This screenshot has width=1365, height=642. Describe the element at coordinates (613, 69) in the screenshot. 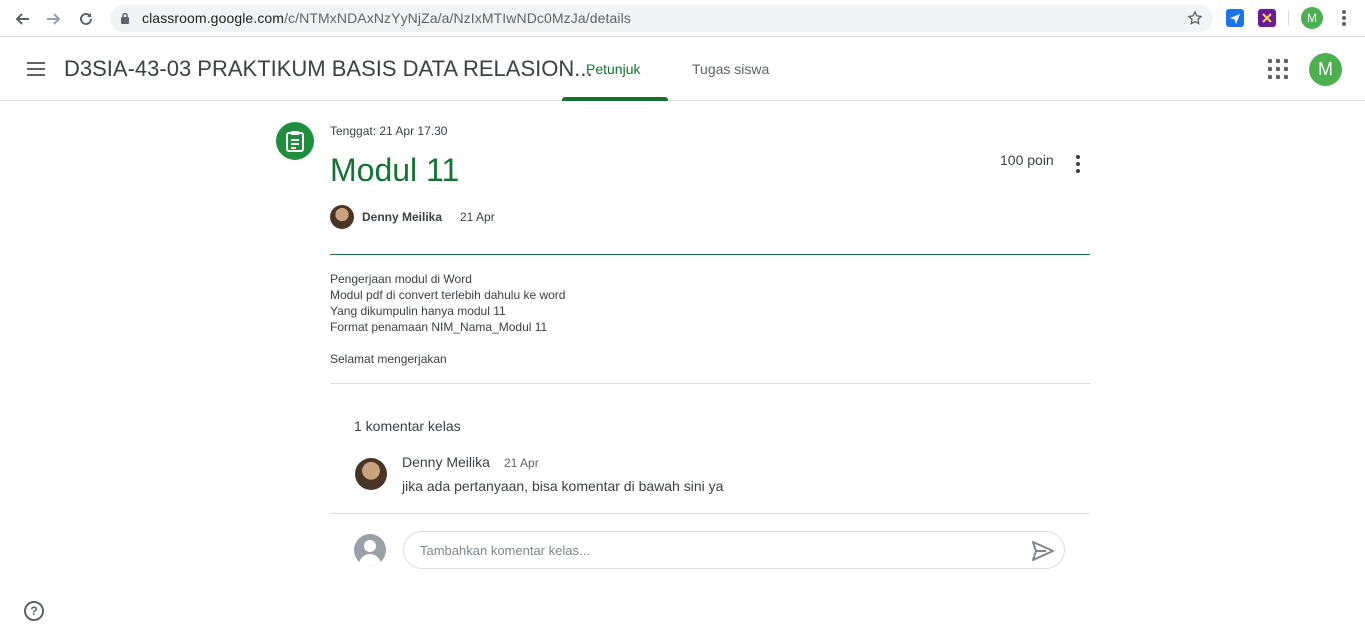

I see `tab-instructions: Petunjuk` at that location.